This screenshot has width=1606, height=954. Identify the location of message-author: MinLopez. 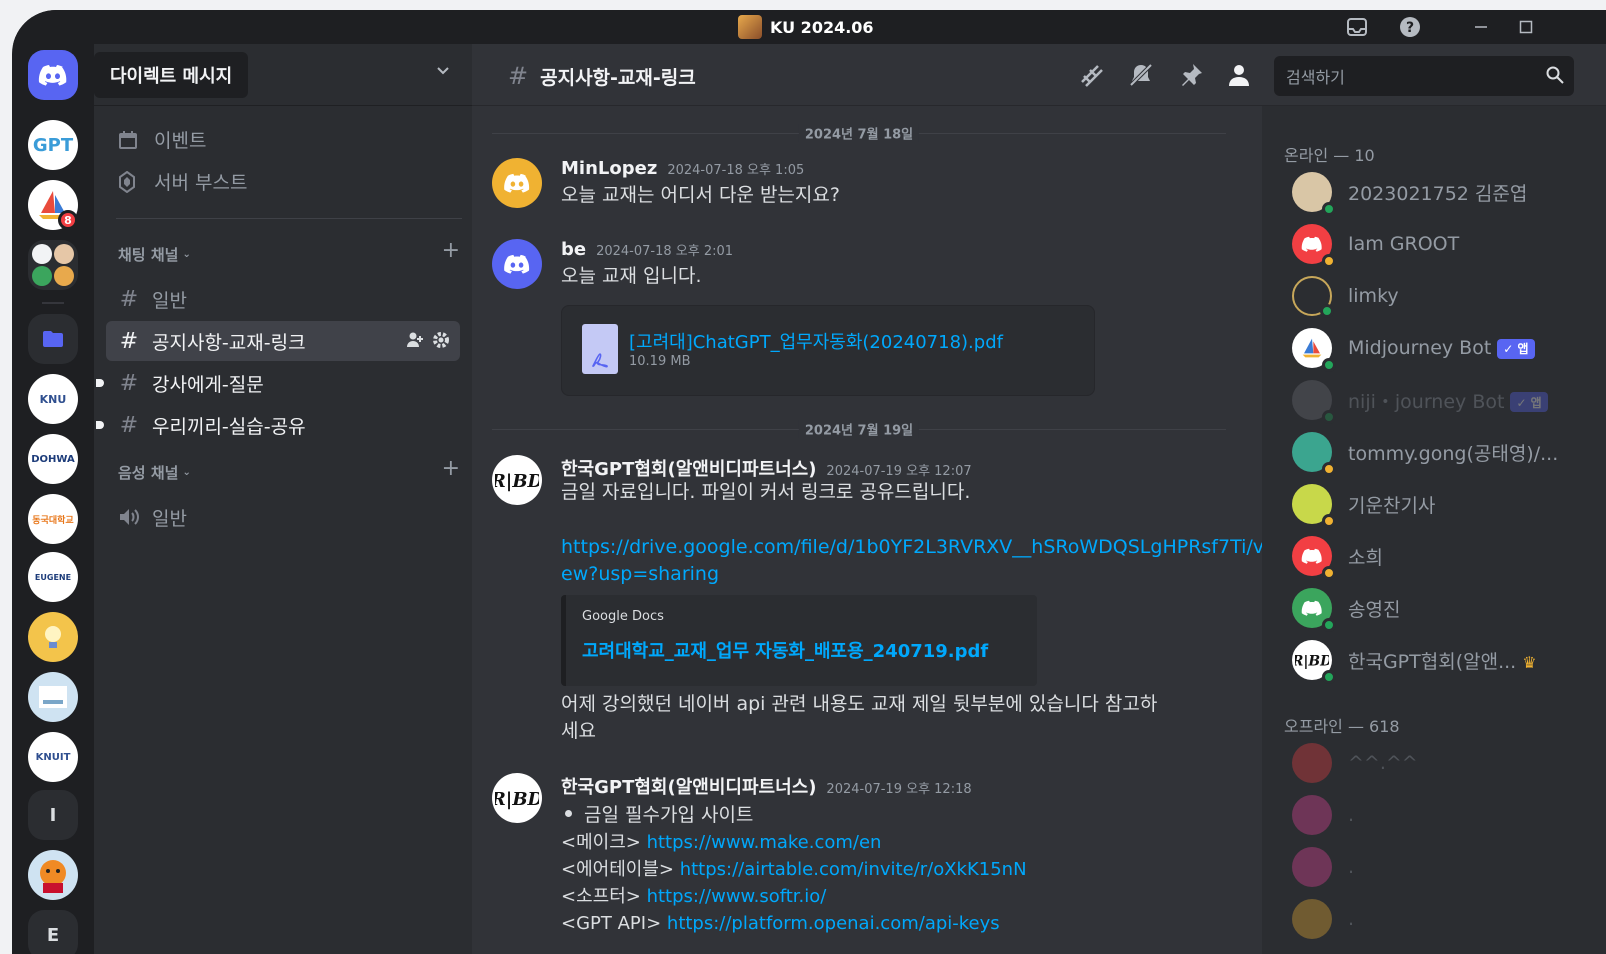
(609, 168).